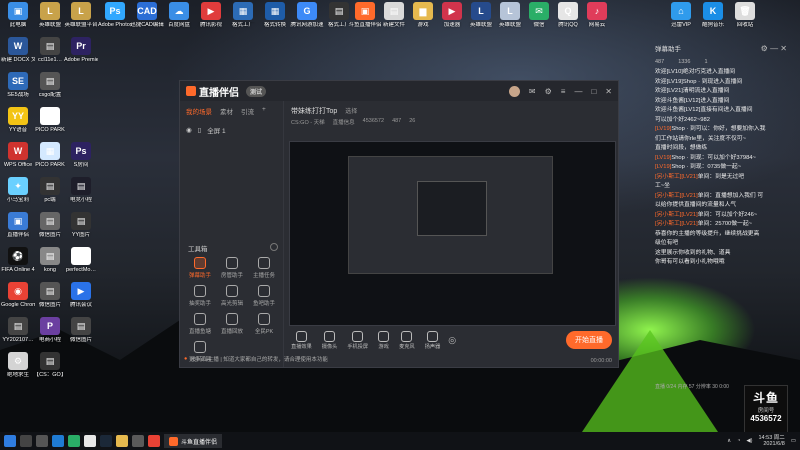 Image resolution: width=800 pixels, height=450 pixels. I want to click on chrome-icon, so click(154, 441).